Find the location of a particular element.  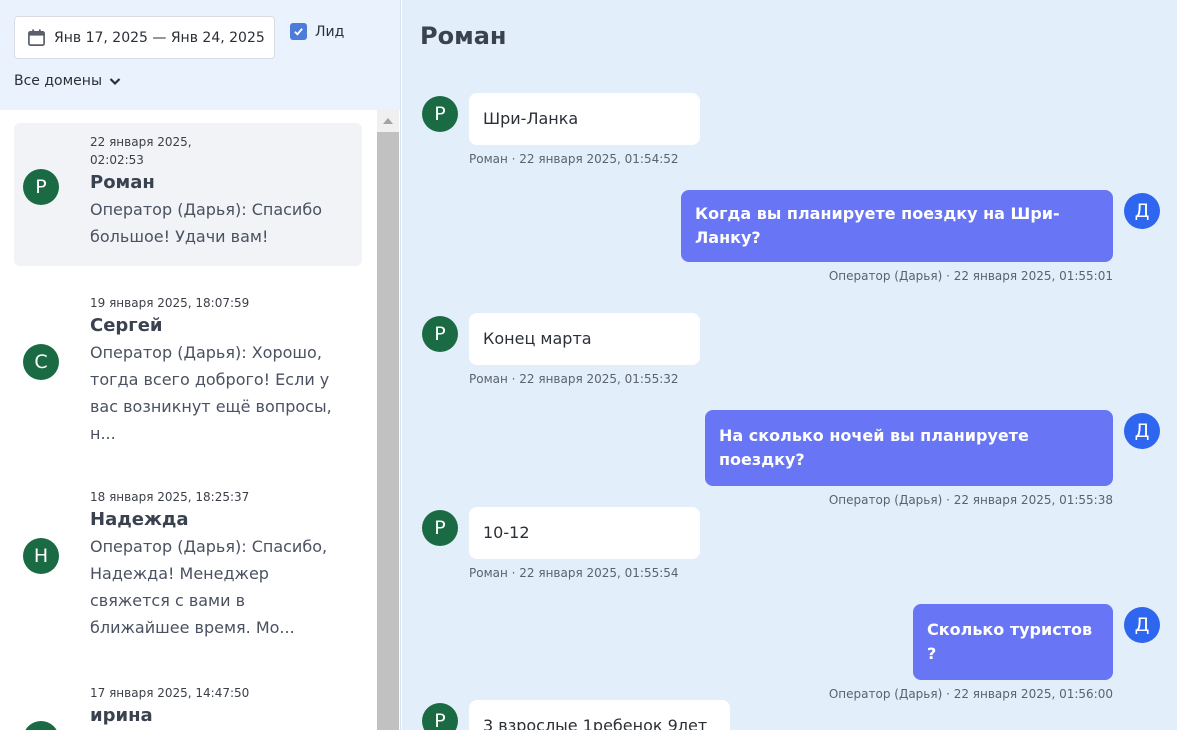

list-scrollbar is located at coordinates (388, 420).